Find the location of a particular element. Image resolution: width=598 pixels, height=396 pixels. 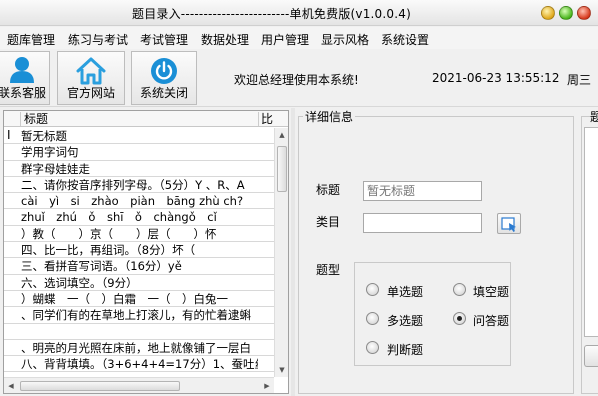

table-row: zhuǐ zhú ǒ shī ǒ chàngǒ cǐ is located at coordinates (139, 217).